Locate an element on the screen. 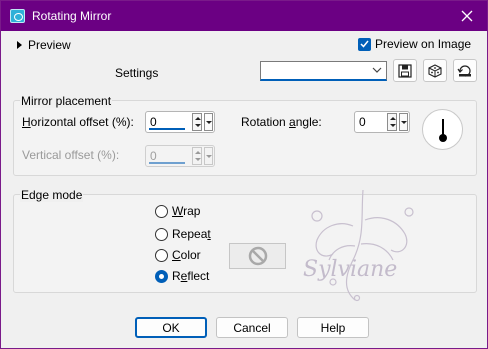 This screenshot has width=488, height=349. horizontal-offset-label: Horizontal offset (%): is located at coordinates (78, 122).